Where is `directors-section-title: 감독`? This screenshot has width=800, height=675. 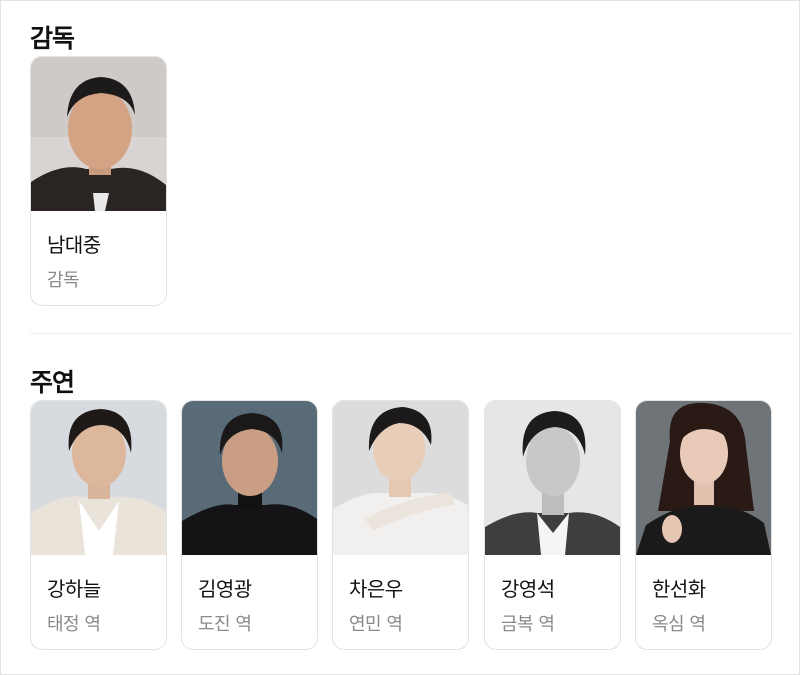
directors-section-title: 감독 is located at coordinates (52, 38).